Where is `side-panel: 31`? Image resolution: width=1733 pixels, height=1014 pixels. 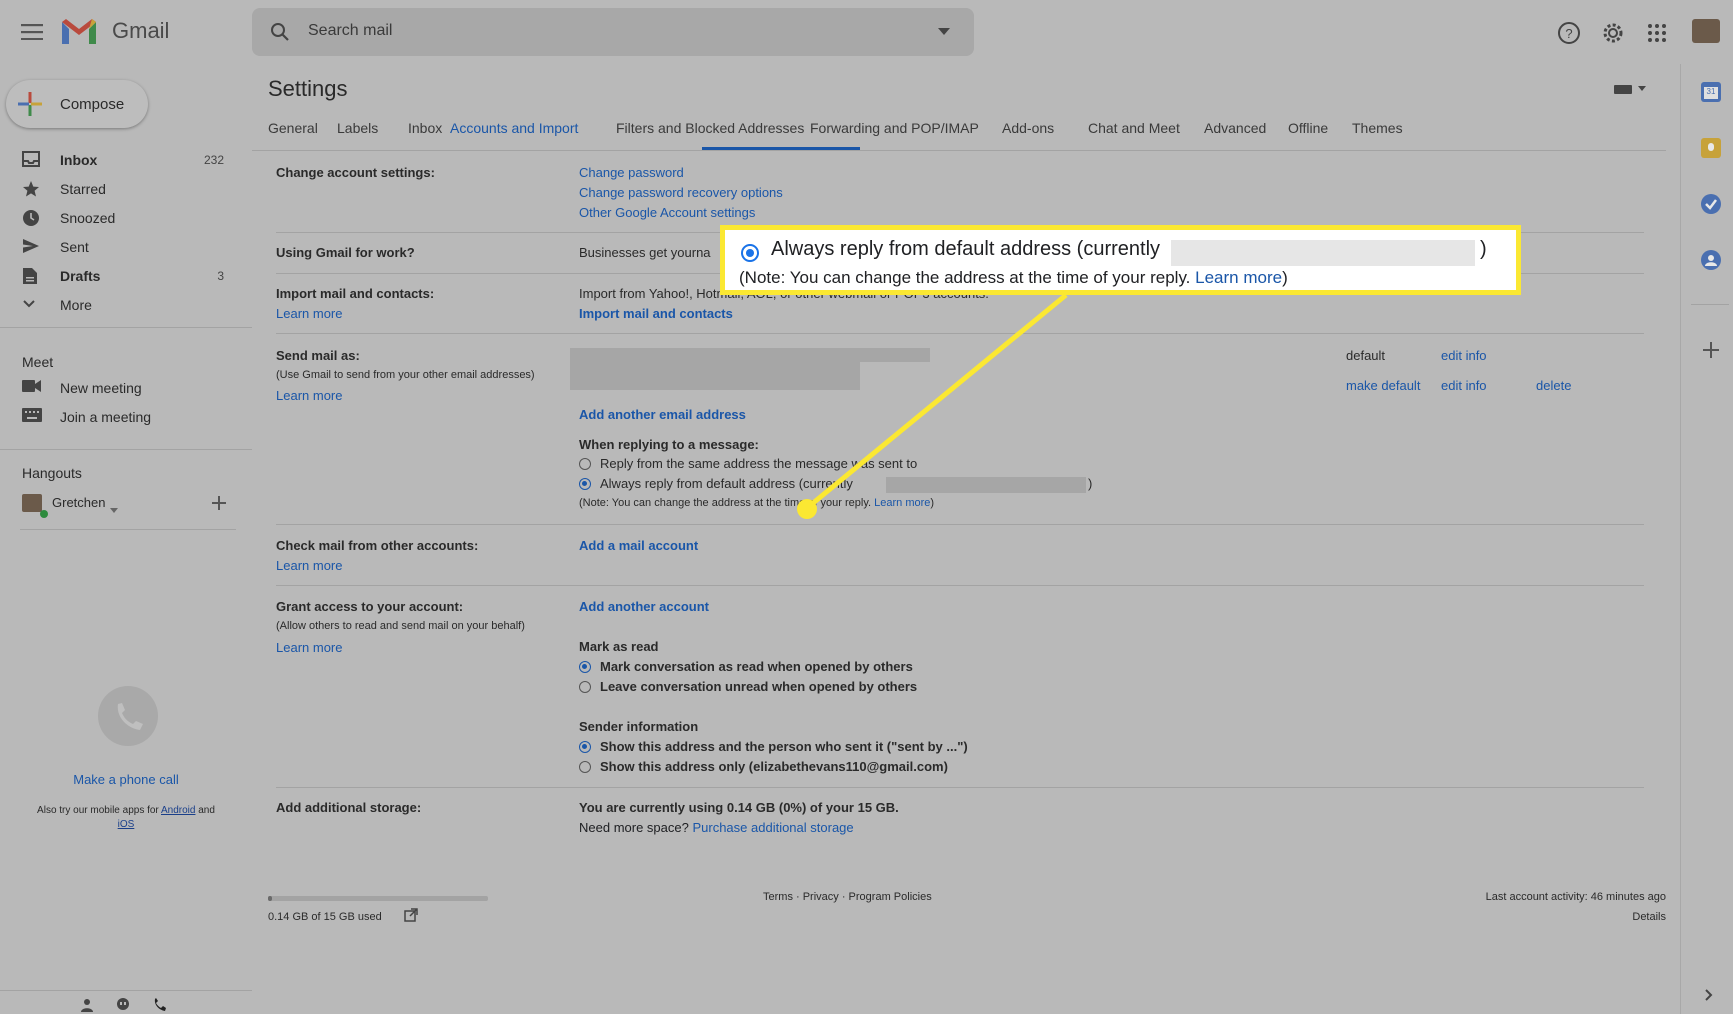
side-panel: 31 is located at coordinates (1706, 539).